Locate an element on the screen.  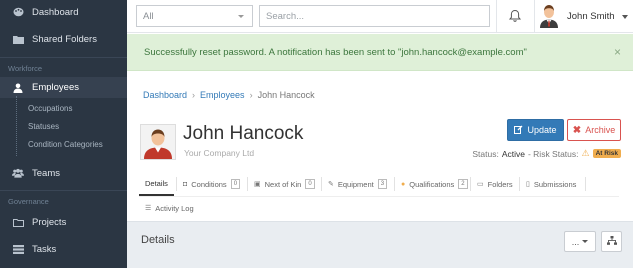
sidebar-section-workforce: Workforce is located at coordinates (25, 68).